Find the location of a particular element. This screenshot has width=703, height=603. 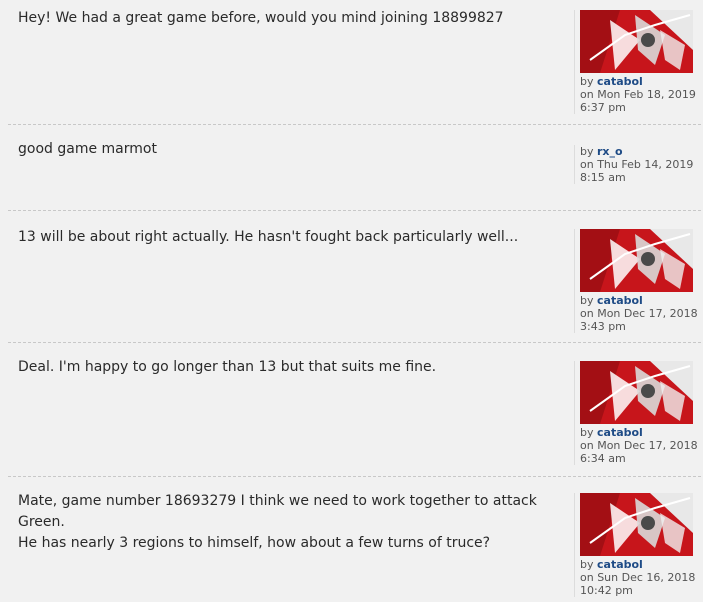

post-time: 6:37 pm is located at coordinates (603, 107).